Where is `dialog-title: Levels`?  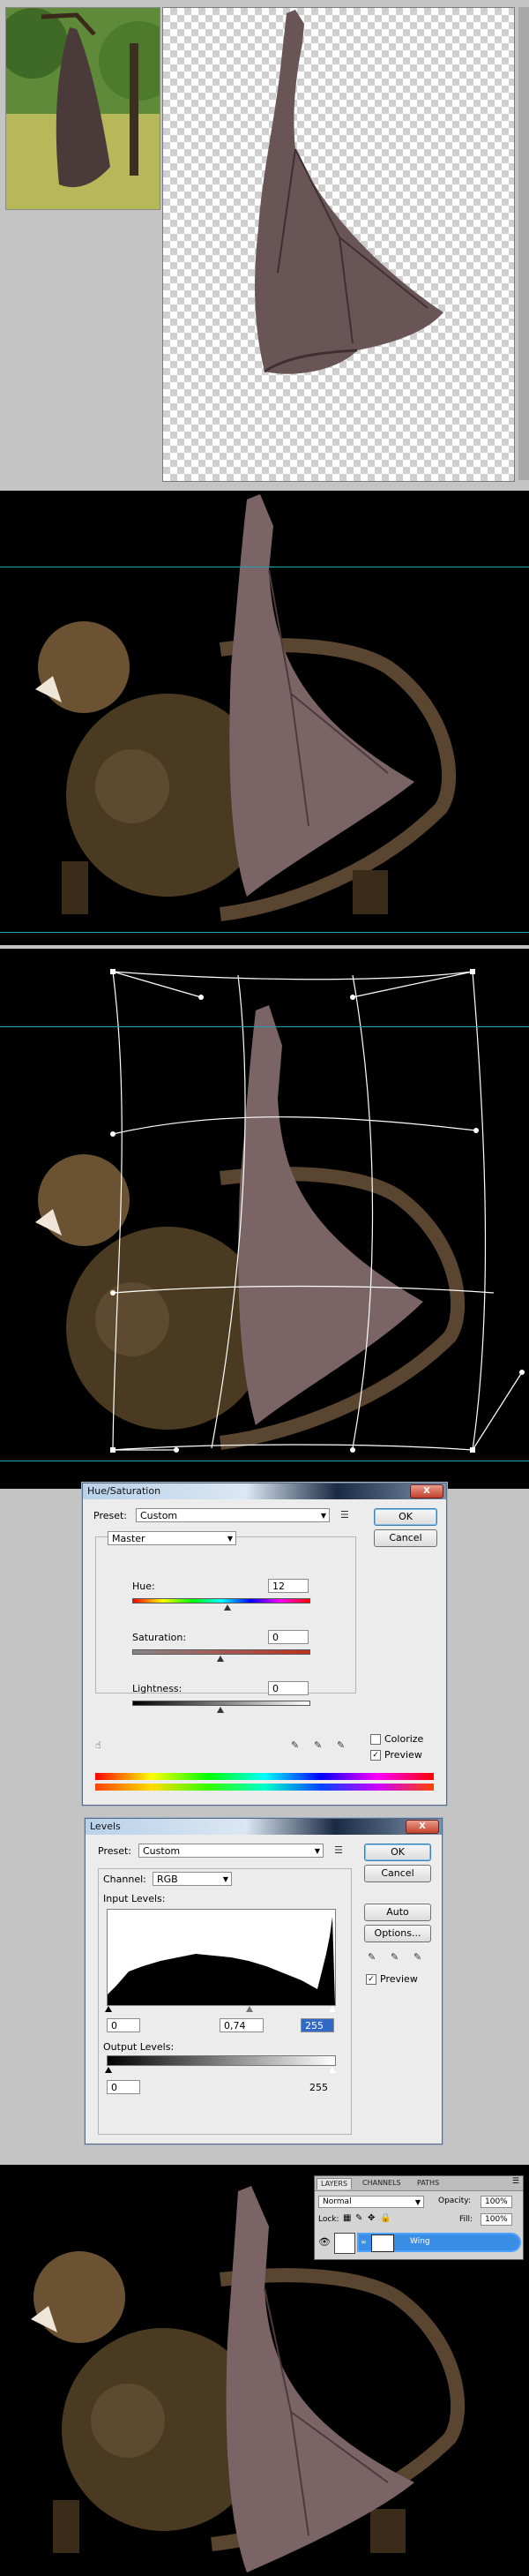
dialog-title: Levels is located at coordinates (105, 1826).